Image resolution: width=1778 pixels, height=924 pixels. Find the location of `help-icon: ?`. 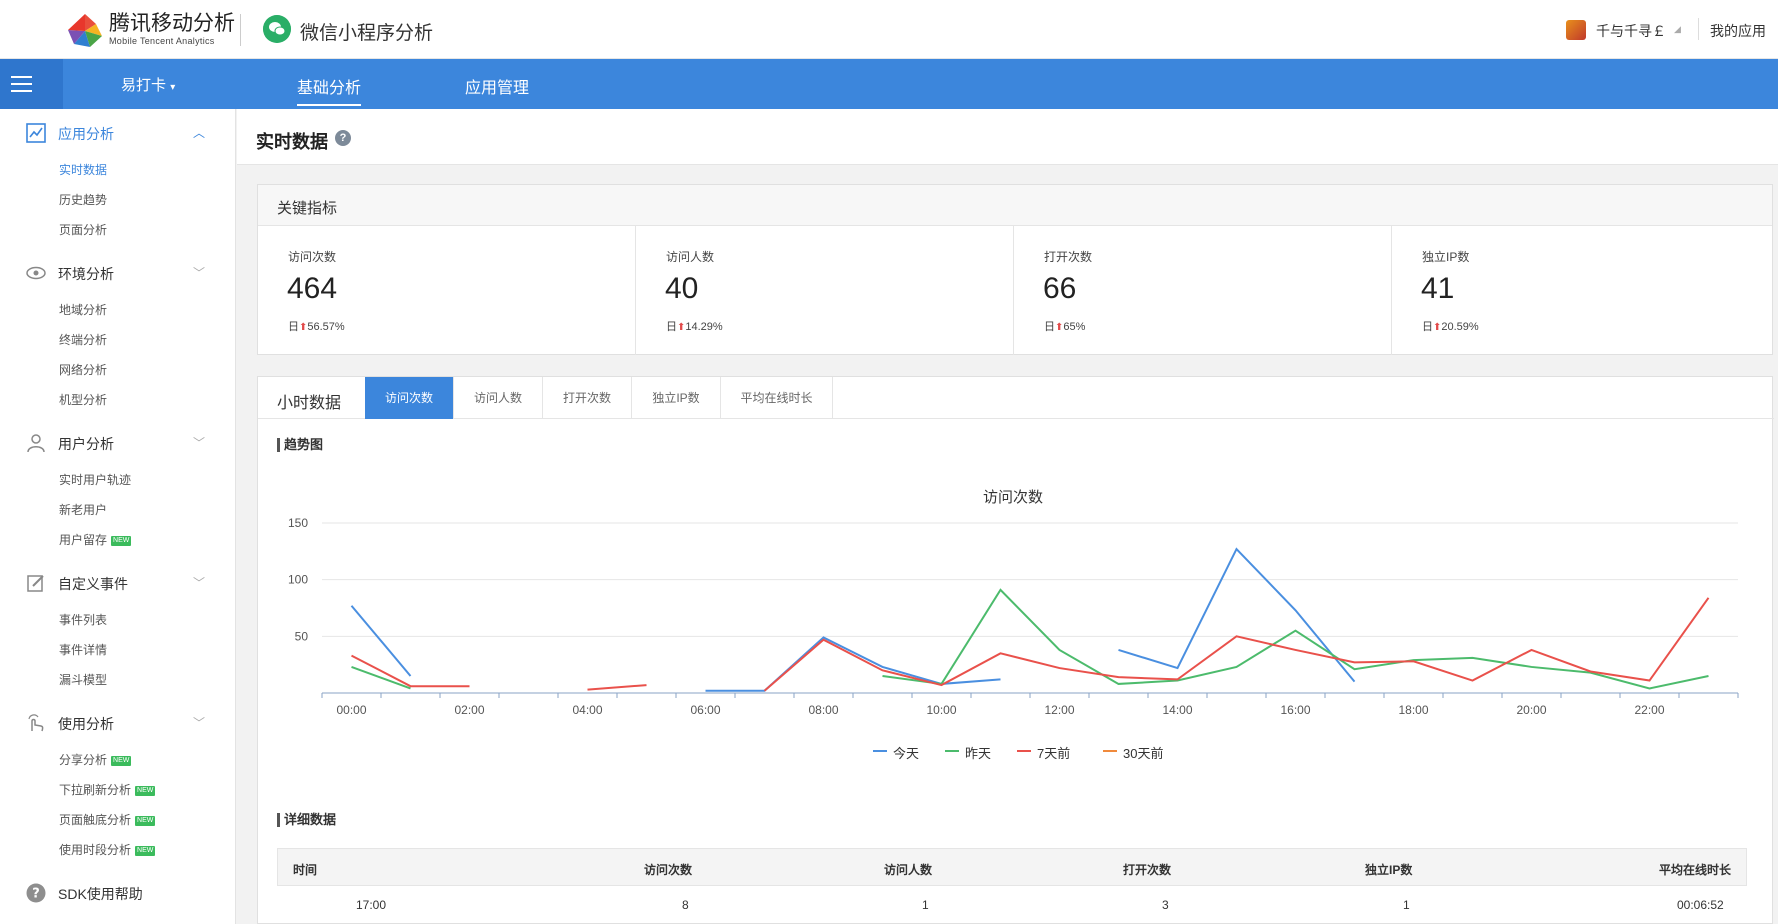

help-icon: ? is located at coordinates (343, 138).